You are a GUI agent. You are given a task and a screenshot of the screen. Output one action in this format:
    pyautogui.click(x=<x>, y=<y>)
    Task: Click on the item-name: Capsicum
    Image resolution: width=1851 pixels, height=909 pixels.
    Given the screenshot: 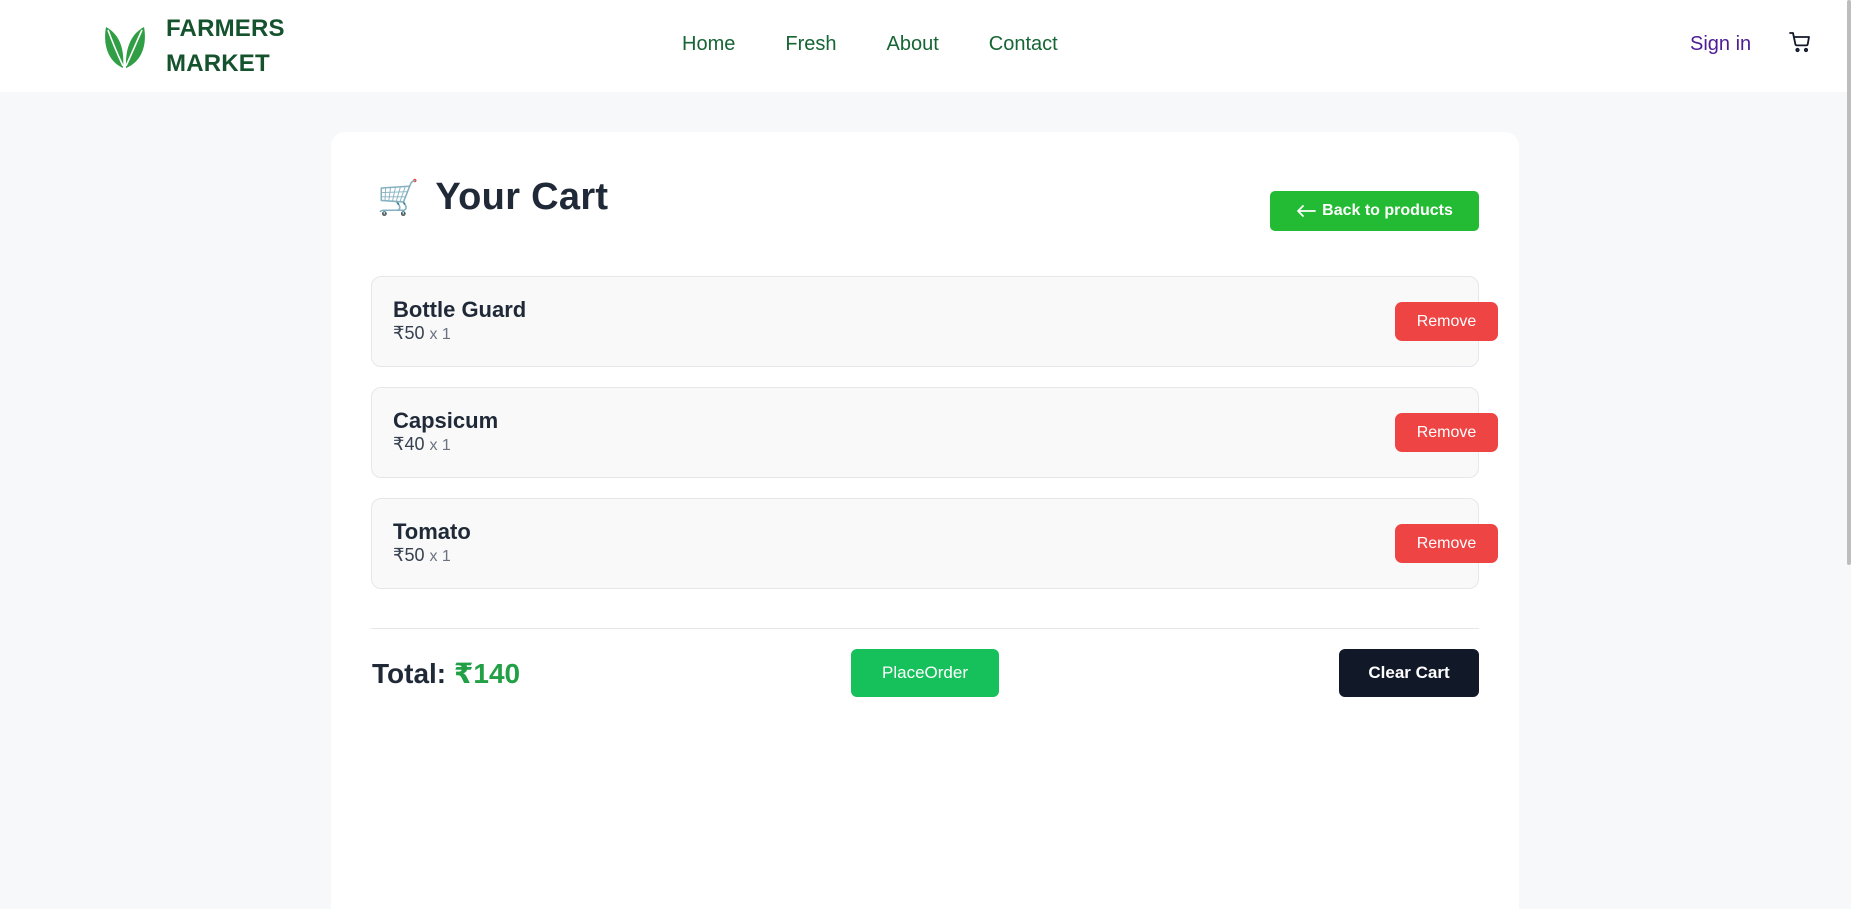 What is the action you would take?
    pyautogui.click(x=446, y=420)
    